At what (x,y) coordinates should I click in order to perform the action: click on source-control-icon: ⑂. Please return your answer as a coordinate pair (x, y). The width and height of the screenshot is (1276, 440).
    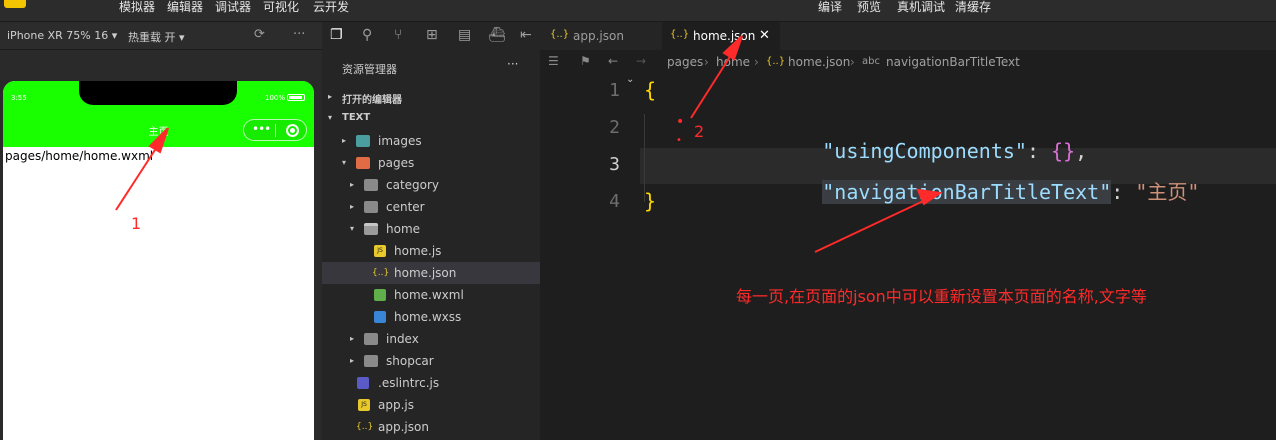
    Looking at the image, I should click on (398, 35).